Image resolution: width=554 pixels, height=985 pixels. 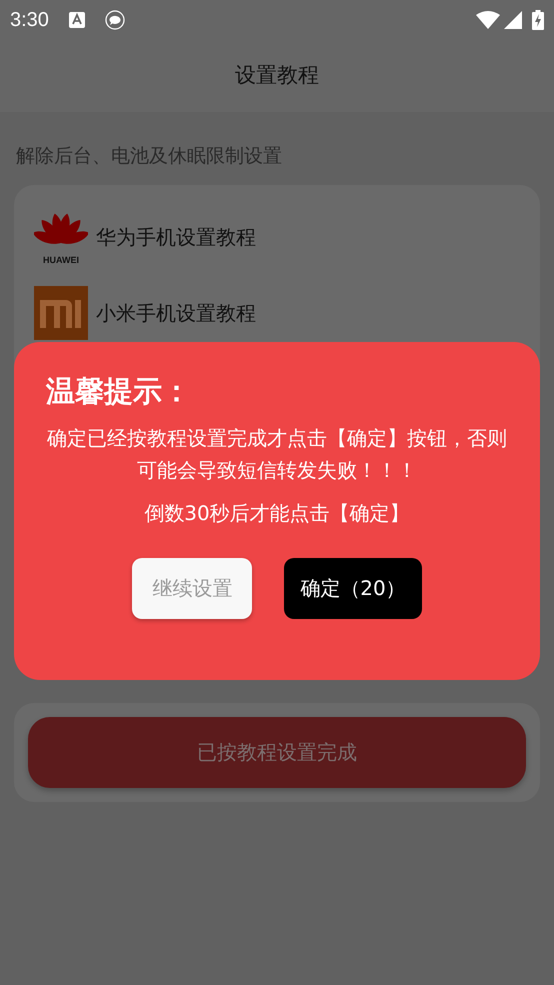 I want to click on continue-button: 继续设置, so click(x=192, y=588).